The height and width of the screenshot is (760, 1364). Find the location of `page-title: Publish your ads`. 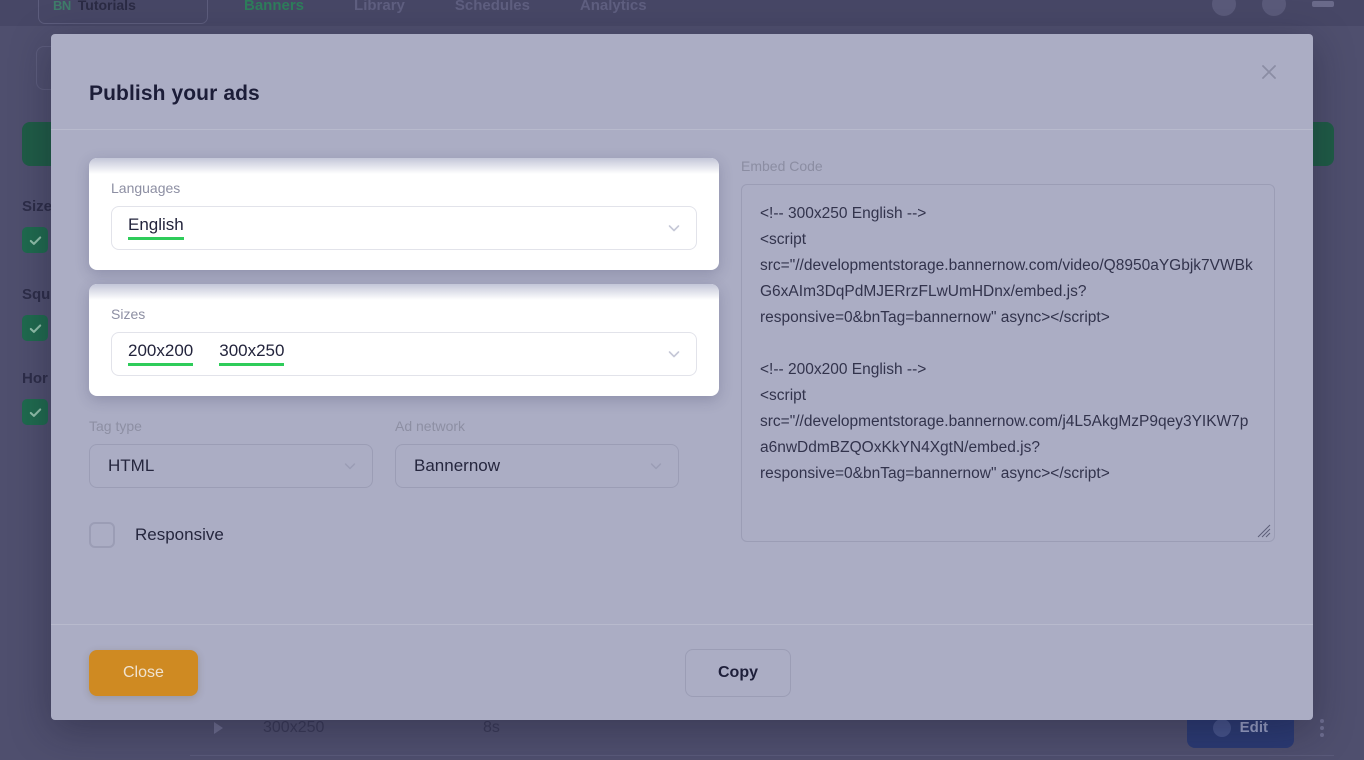

page-title: Publish your ads is located at coordinates (174, 93).